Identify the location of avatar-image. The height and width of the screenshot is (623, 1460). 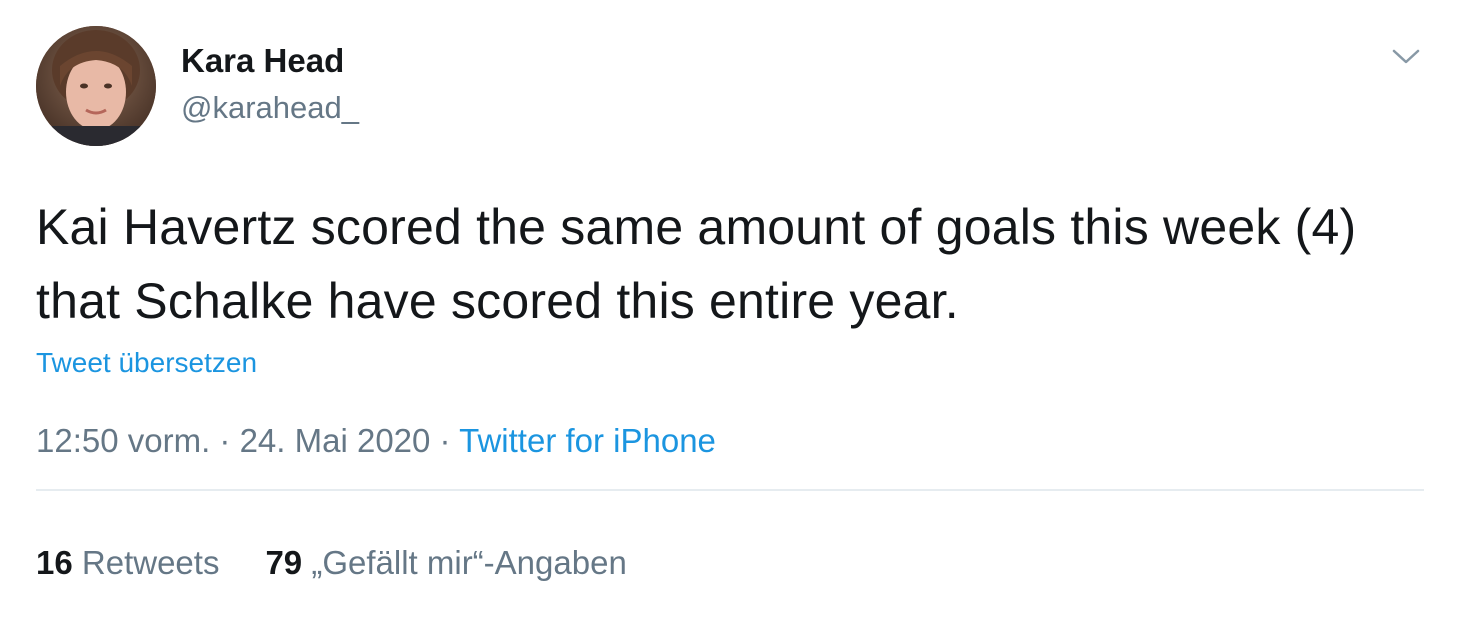
(96, 86).